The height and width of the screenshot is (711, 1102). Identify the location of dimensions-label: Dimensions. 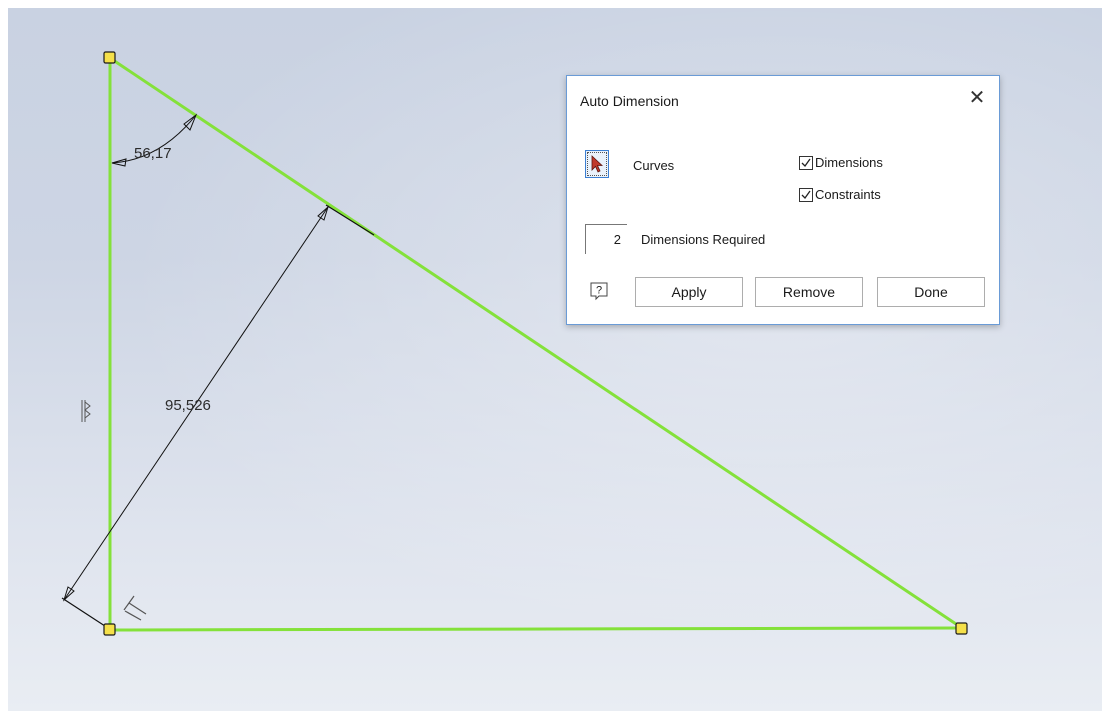
(849, 162).